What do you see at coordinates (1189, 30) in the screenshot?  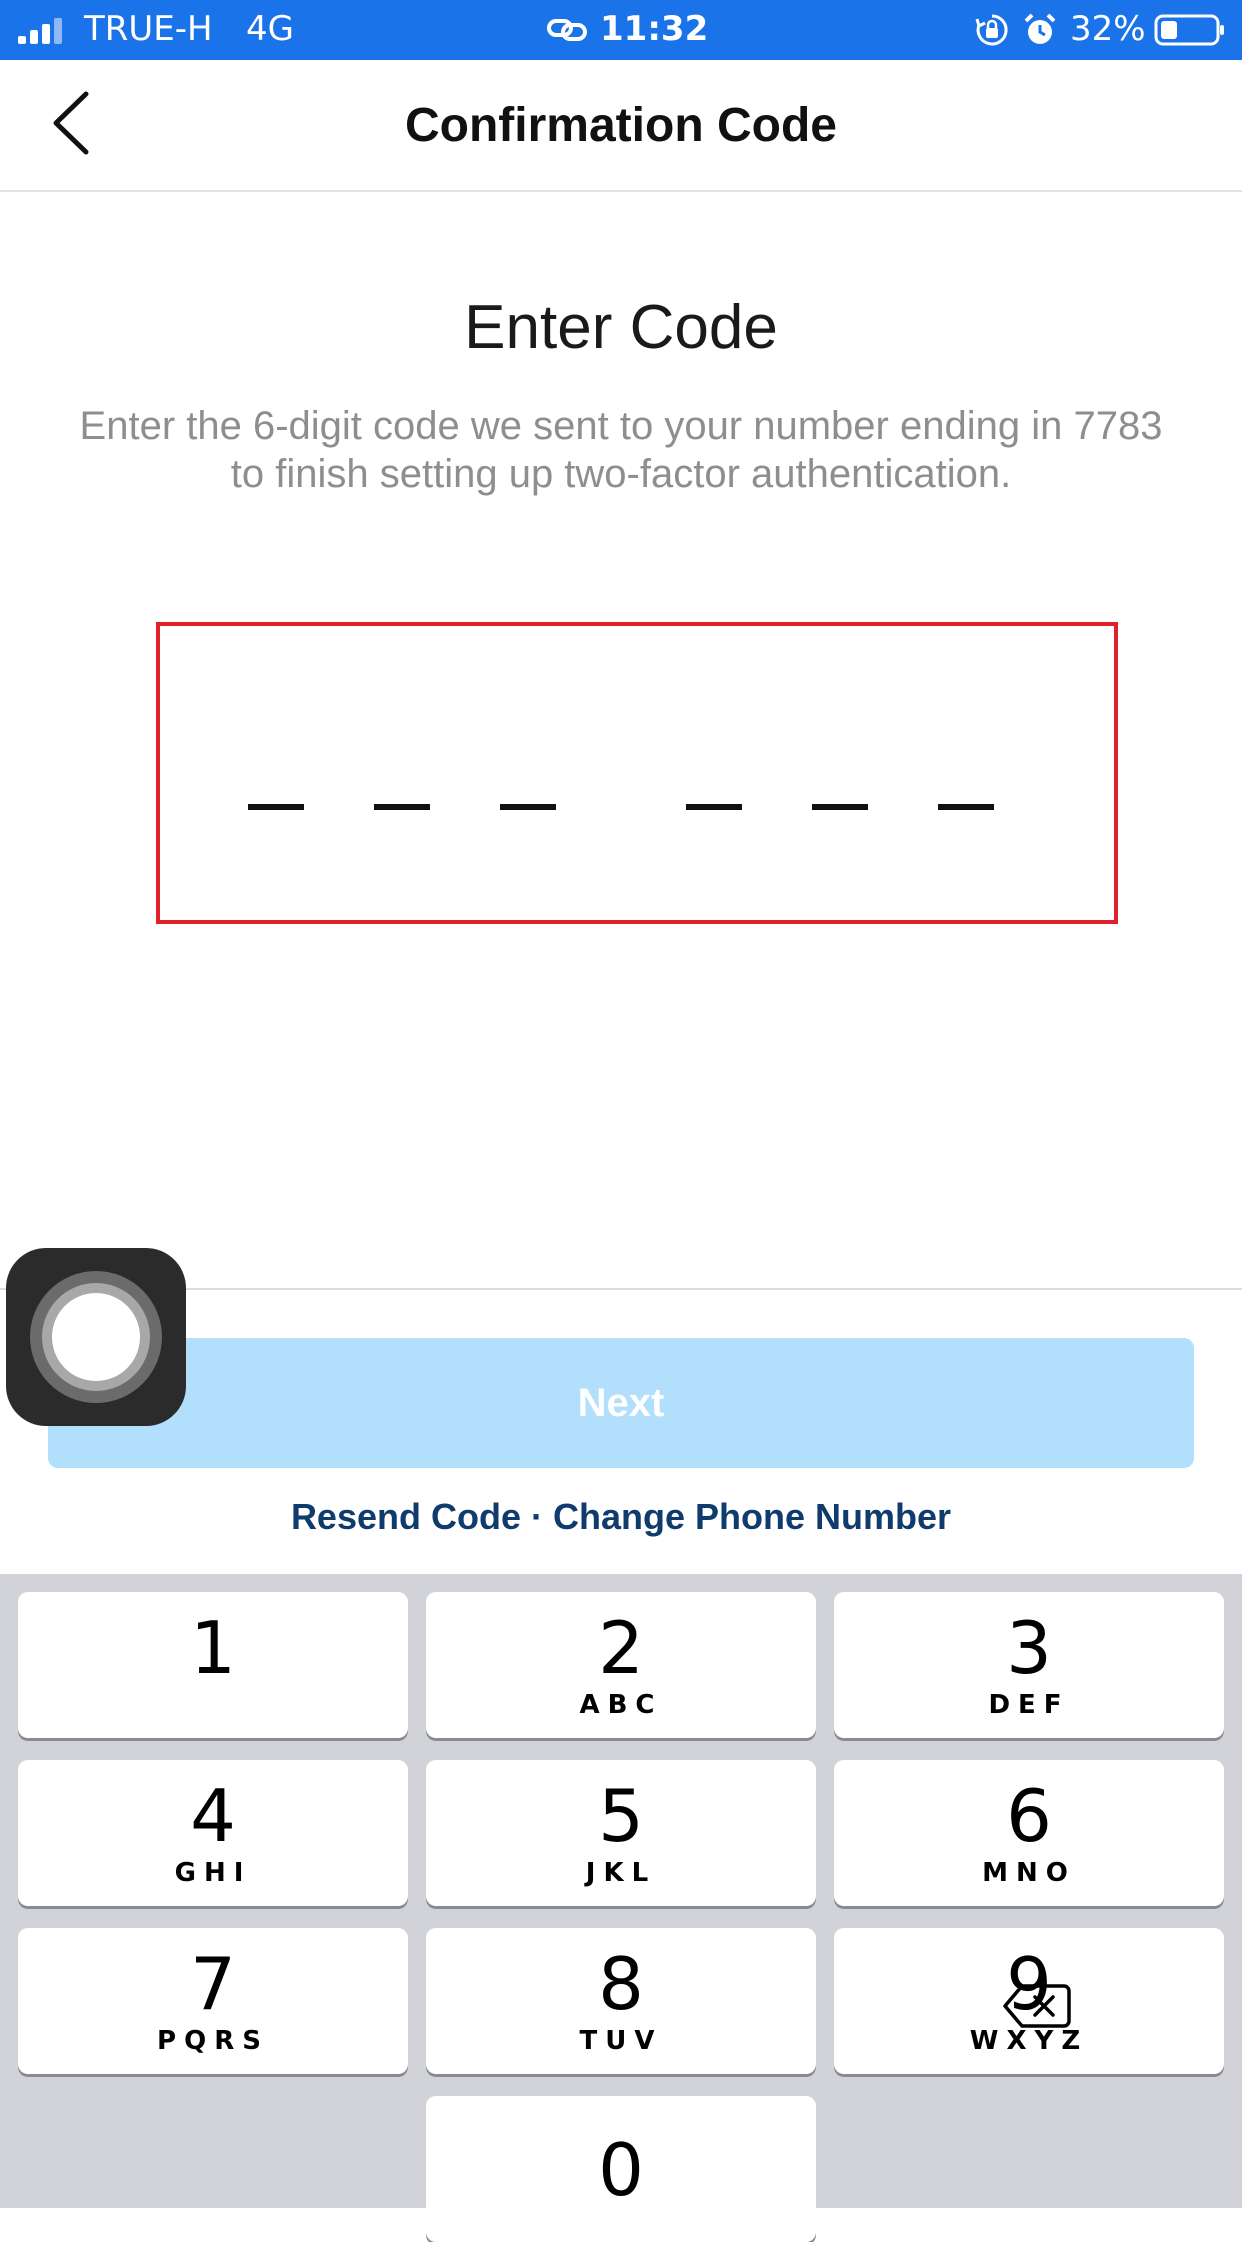 I see `battery-icon` at bounding box center [1189, 30].